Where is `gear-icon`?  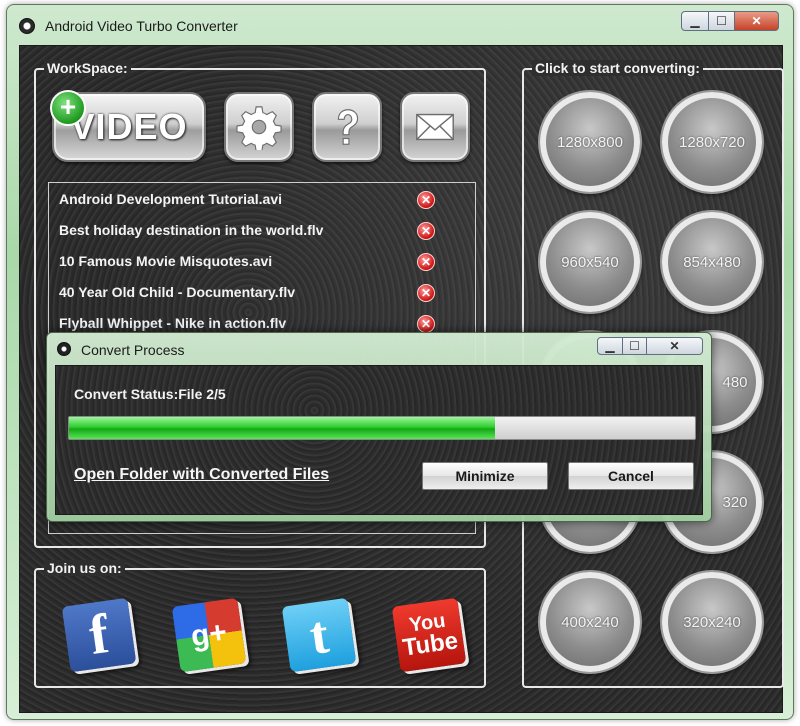
gear-icon is located at coordinates (259, 128).